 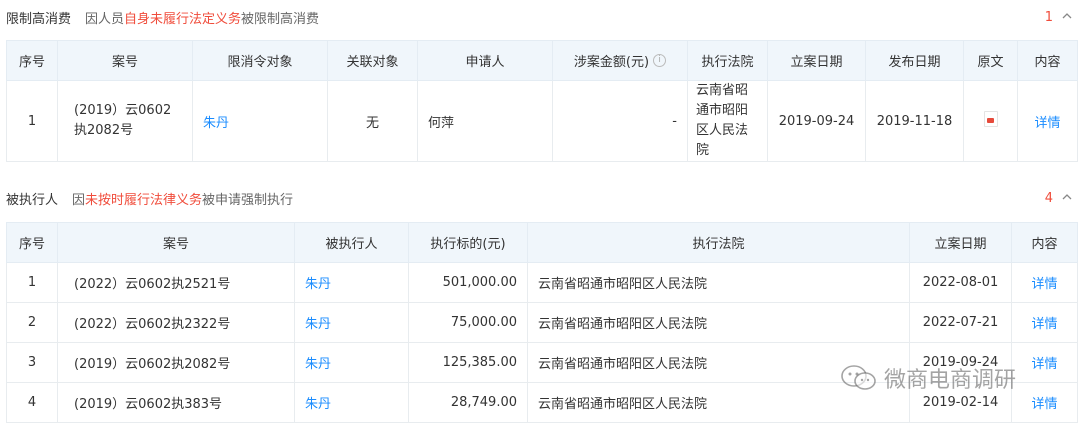 What do you see at coordinates (468, 402) in the screenshot?
I see `cell-amount: 28,749.00` at bounding box center [468, 402].